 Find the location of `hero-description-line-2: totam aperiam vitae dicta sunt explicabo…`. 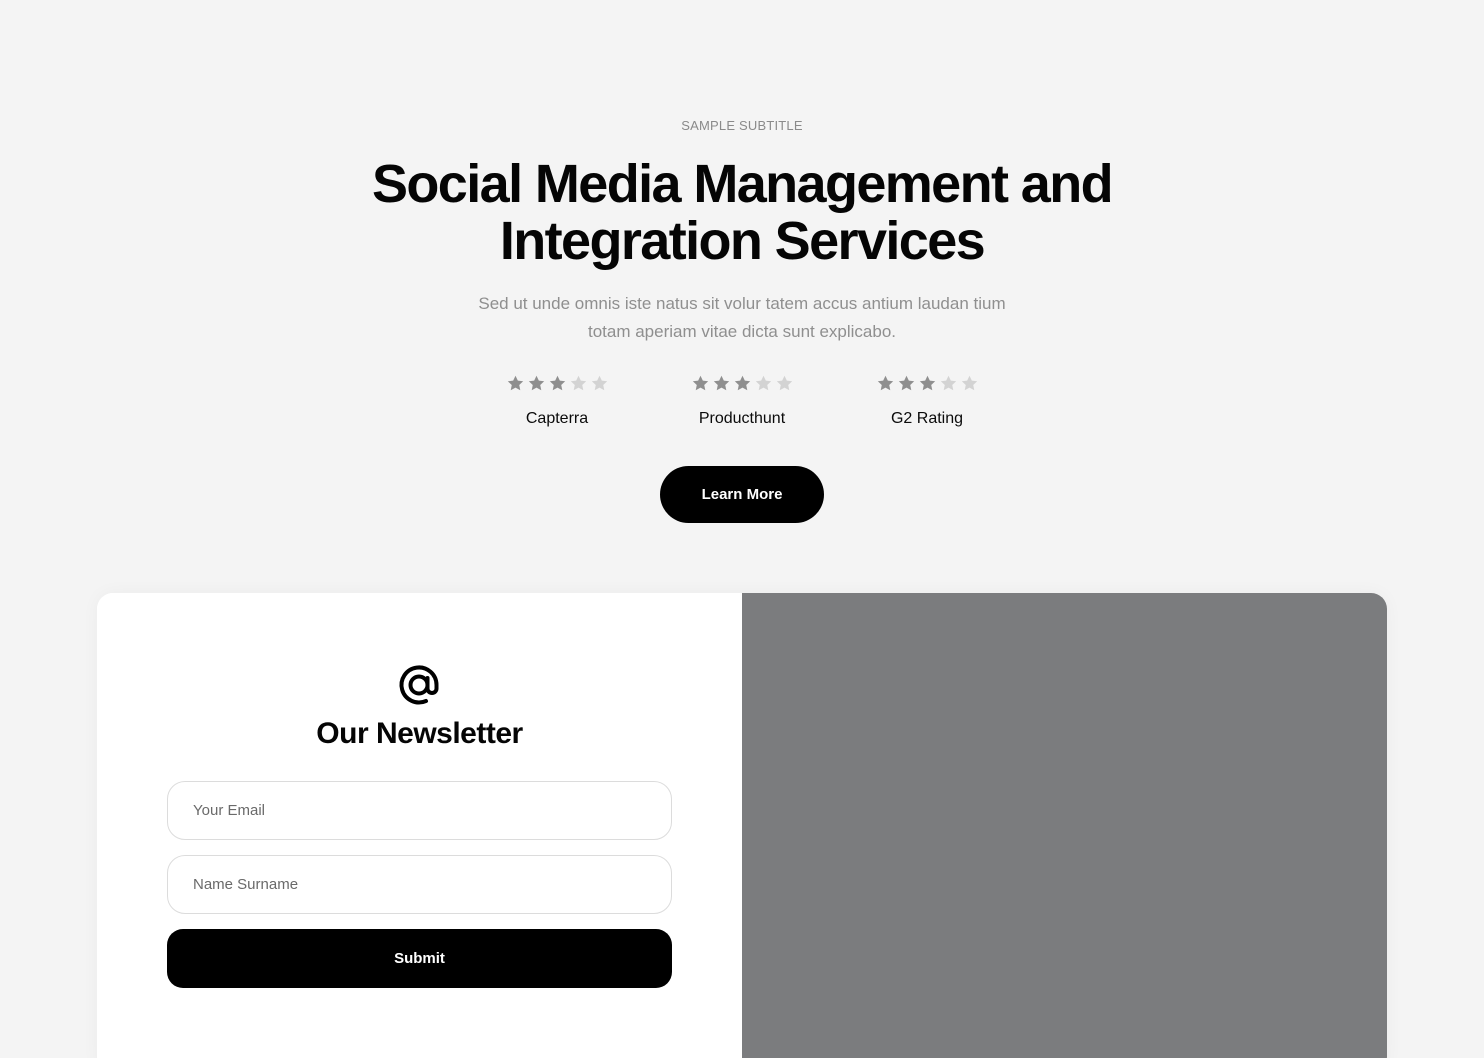

hero-description-line-2: totam aperiam vitae dicta sunt explicabo… is located at coordinates (742, 331).